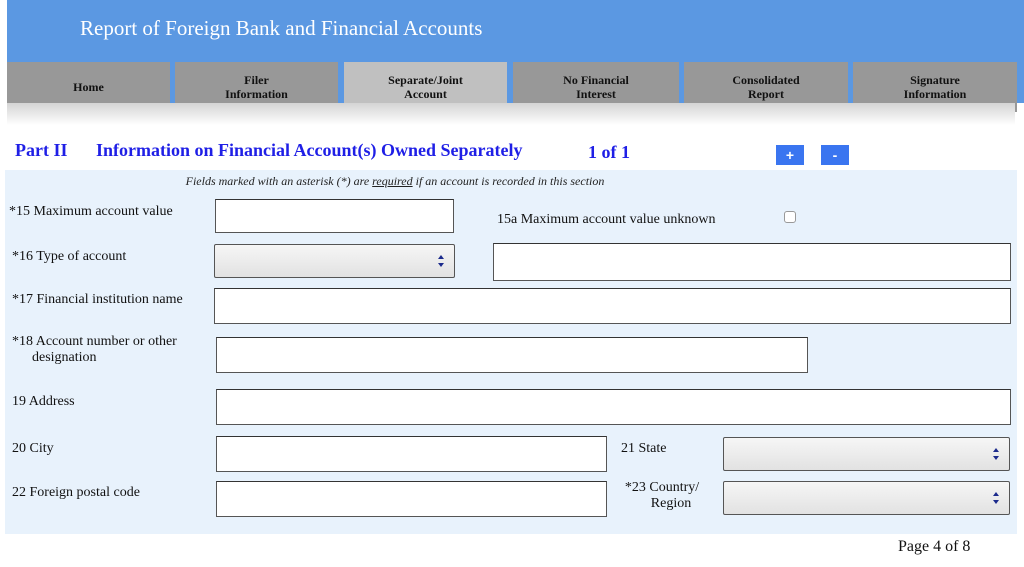  I want to click on postal-label: 22 Foreign postal code, so click(76, 492).